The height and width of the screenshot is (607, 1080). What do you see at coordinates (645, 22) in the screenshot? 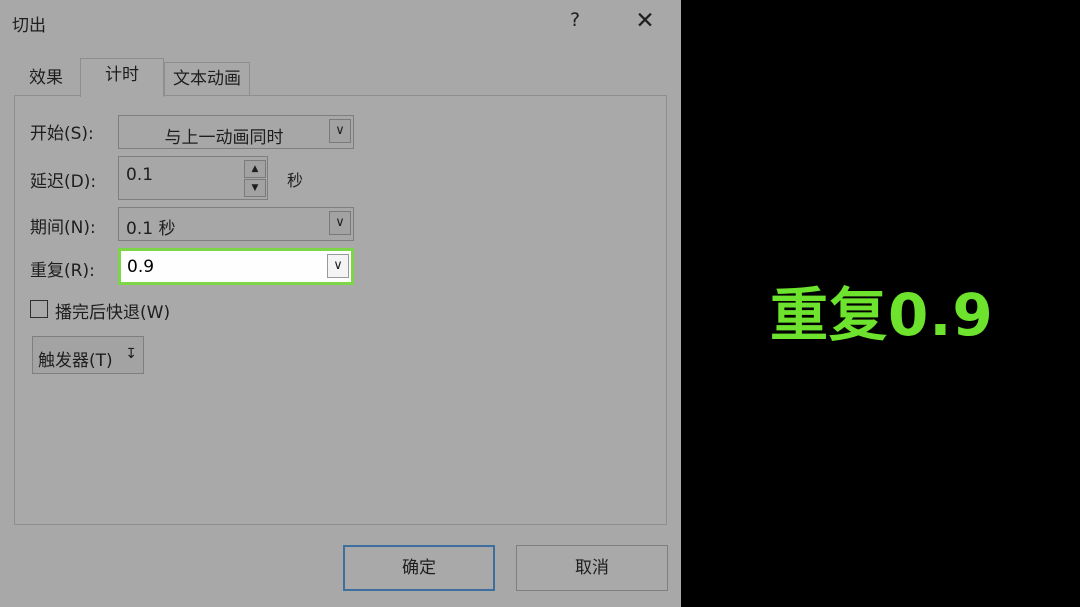
I see `close-icon: ✕` at bounding box center [645, 22].